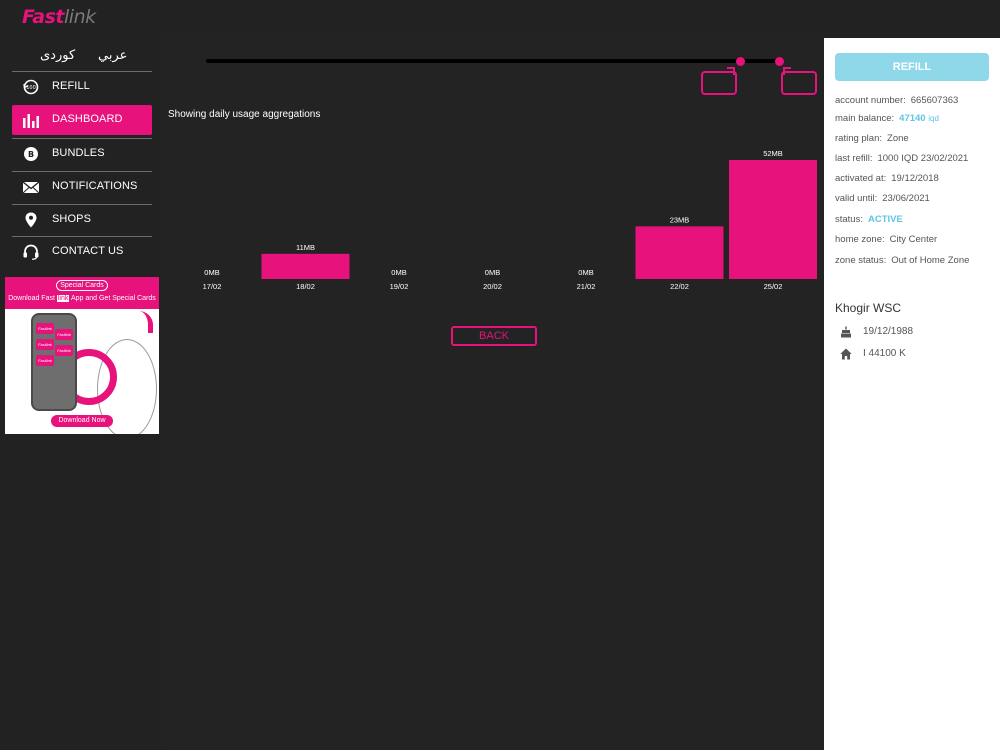 Image resolution: width=1000 pixels, height=750 pixels. I want to click on user-name: Khogir WSC, so click(868, 308).